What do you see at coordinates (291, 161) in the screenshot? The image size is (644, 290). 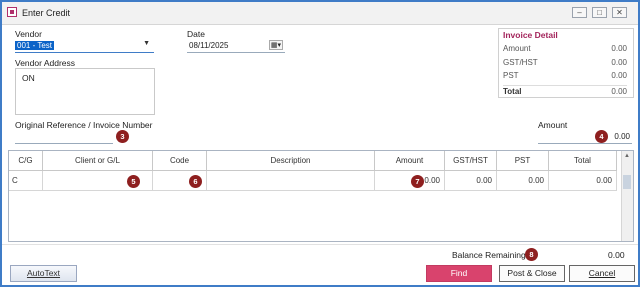 I see `grid-header-description: Description` at bounding box center [291, 161].